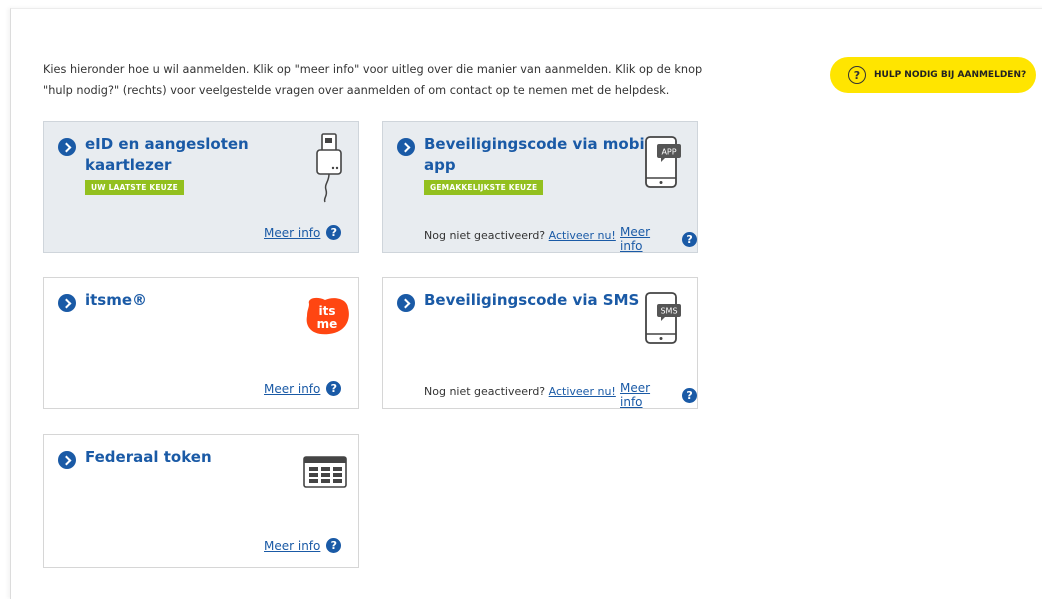  I want to click on question-circle-icon: ?, so click(857, 75).